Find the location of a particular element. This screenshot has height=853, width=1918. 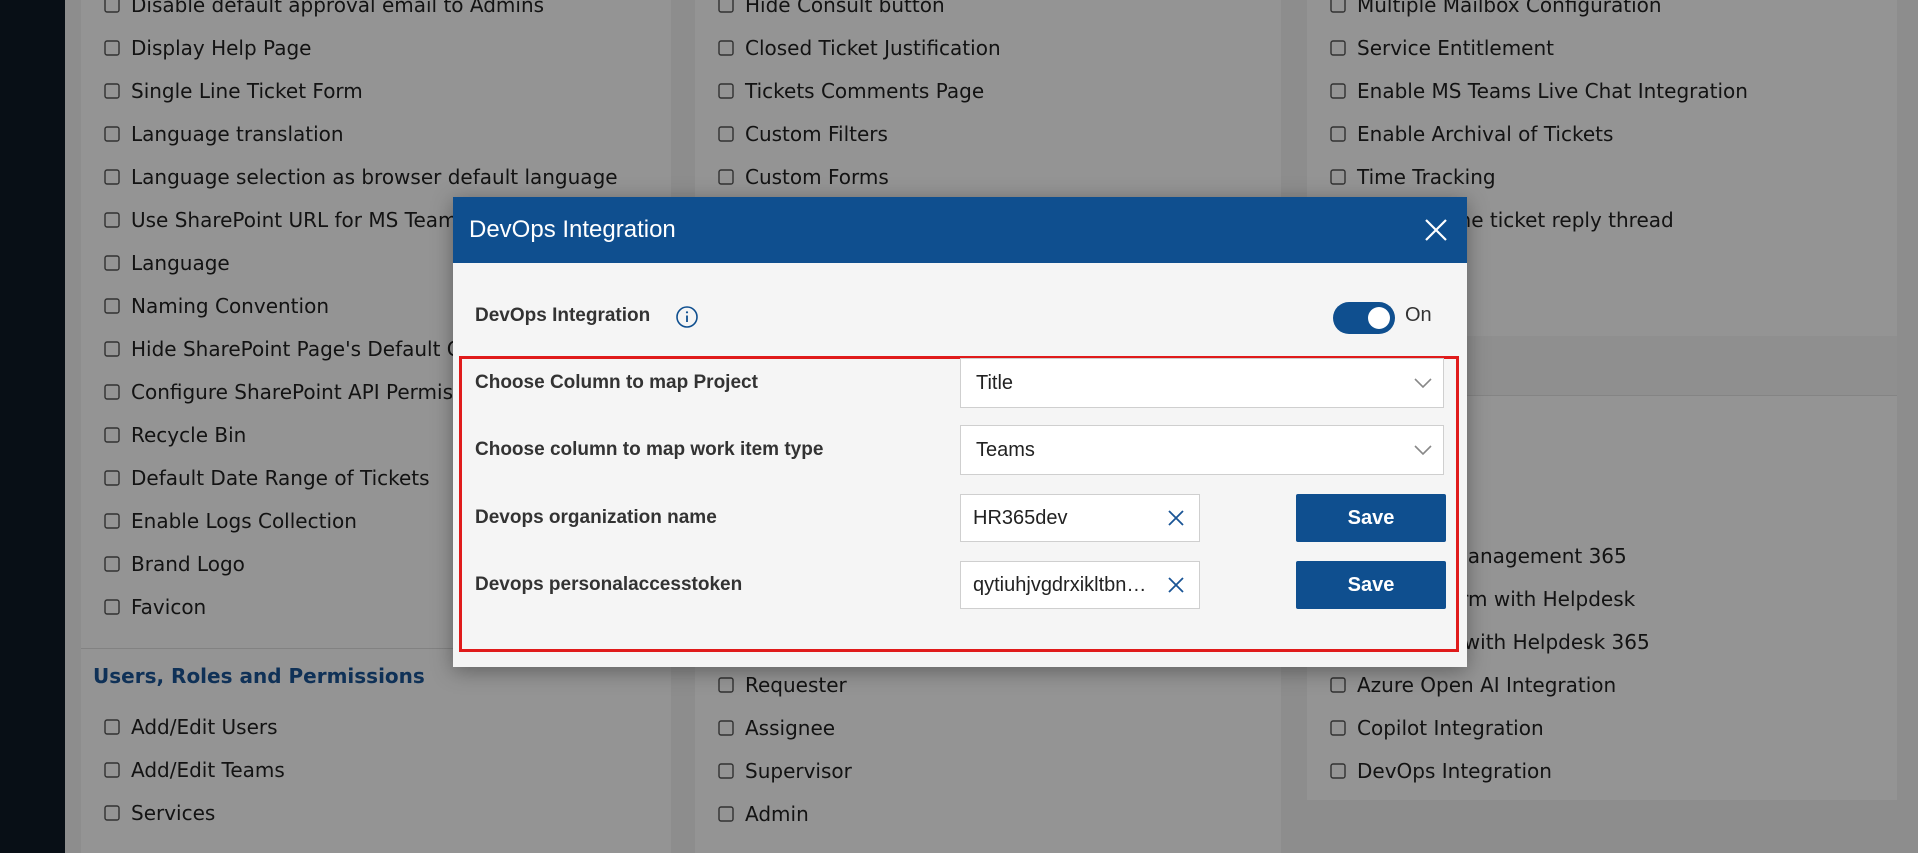

devops-toggle-switch is located at coordinates (1364, 318).